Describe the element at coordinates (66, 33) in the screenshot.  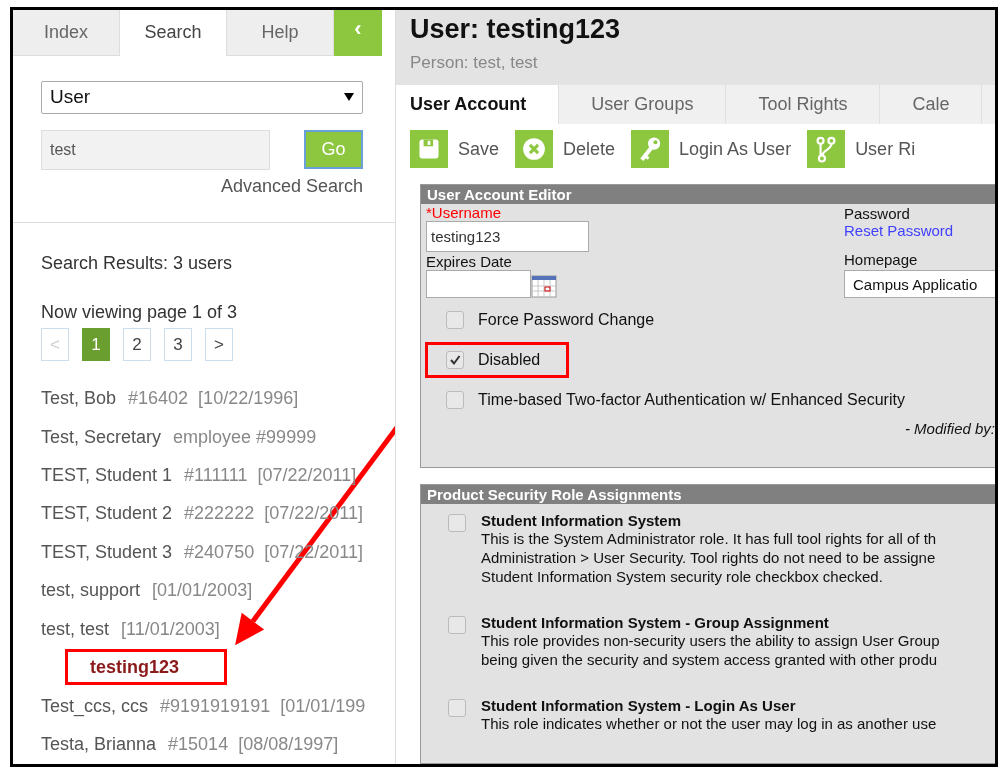
I see `sidebar-tab: Index` at that location.